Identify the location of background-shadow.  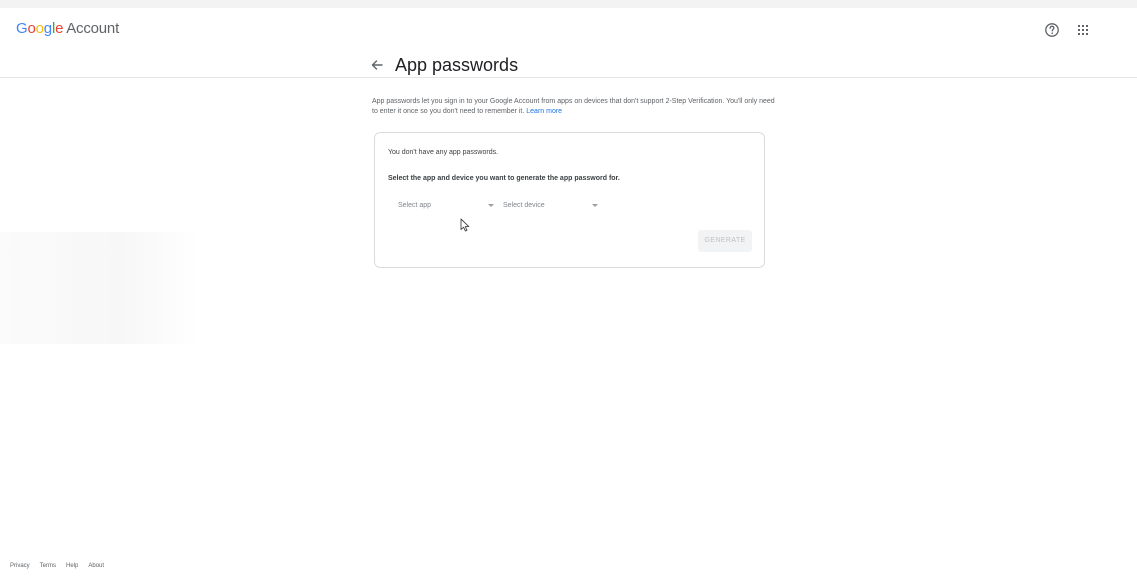
(100, 288).